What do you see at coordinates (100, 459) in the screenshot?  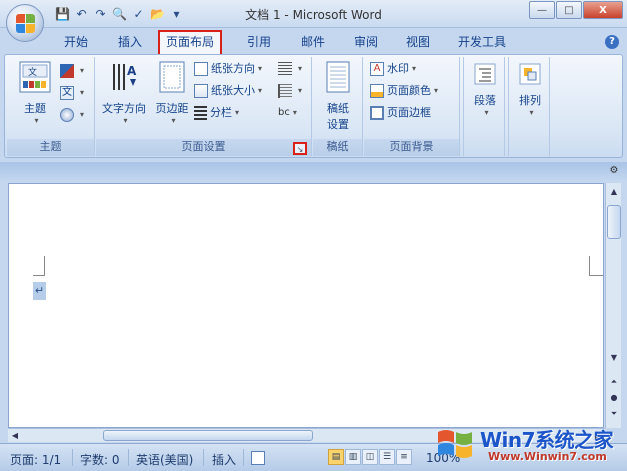 I see `status-word-count: 字数: 0` at bounding box center [100, 459].